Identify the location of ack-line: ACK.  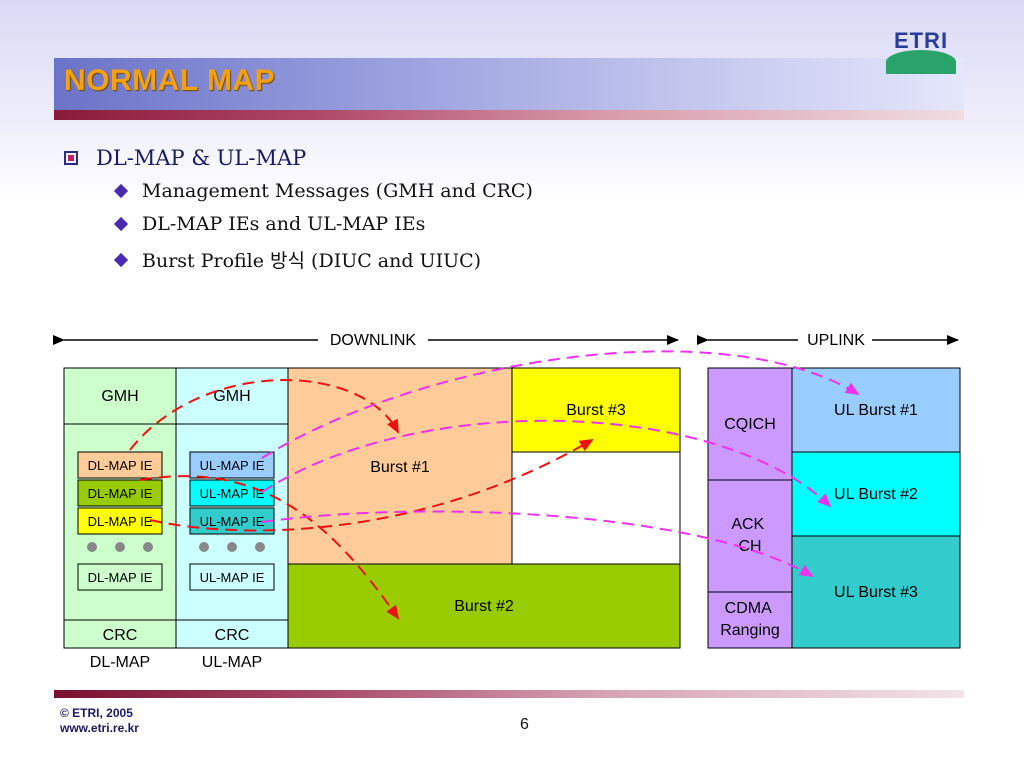
(747, 524).